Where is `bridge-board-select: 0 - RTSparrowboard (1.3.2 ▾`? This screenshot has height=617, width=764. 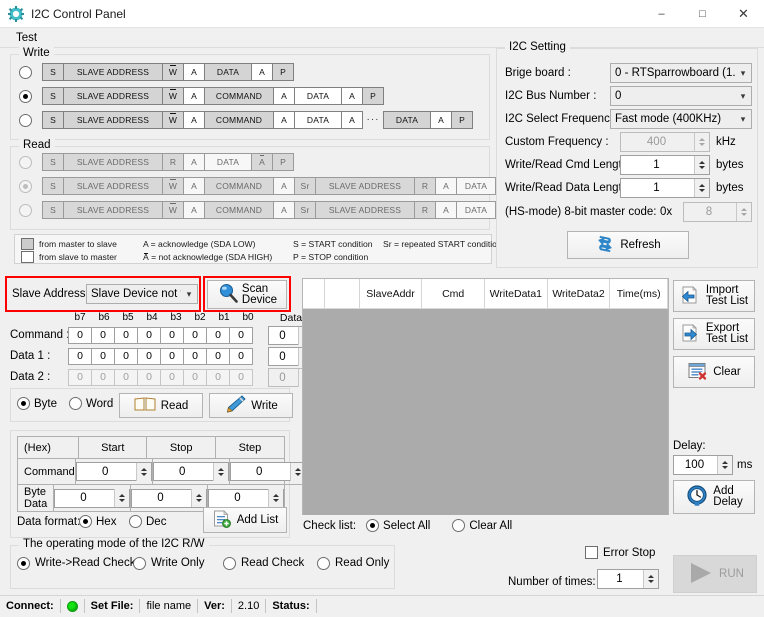 bridge-board-select: 0 - RTSparrowboard (1.3.2 ▾ is located at coordinates (681, 73).